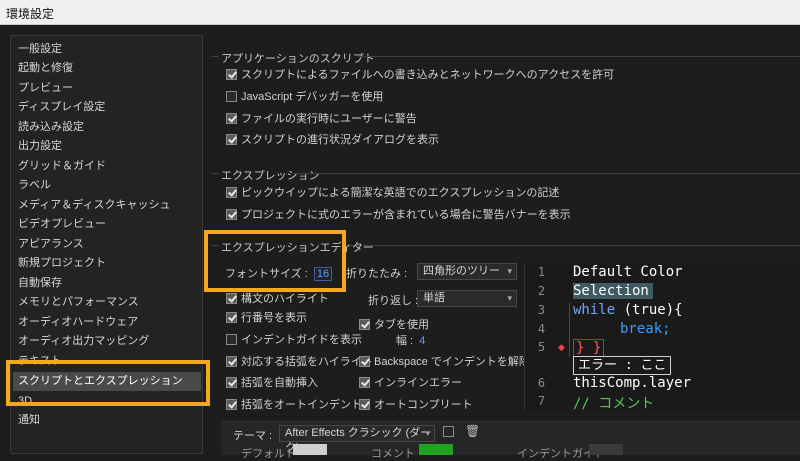 The height and width of the screenshot is (461, 800). I want to click on wrap-label: 折り返し :, so click(393, 301).